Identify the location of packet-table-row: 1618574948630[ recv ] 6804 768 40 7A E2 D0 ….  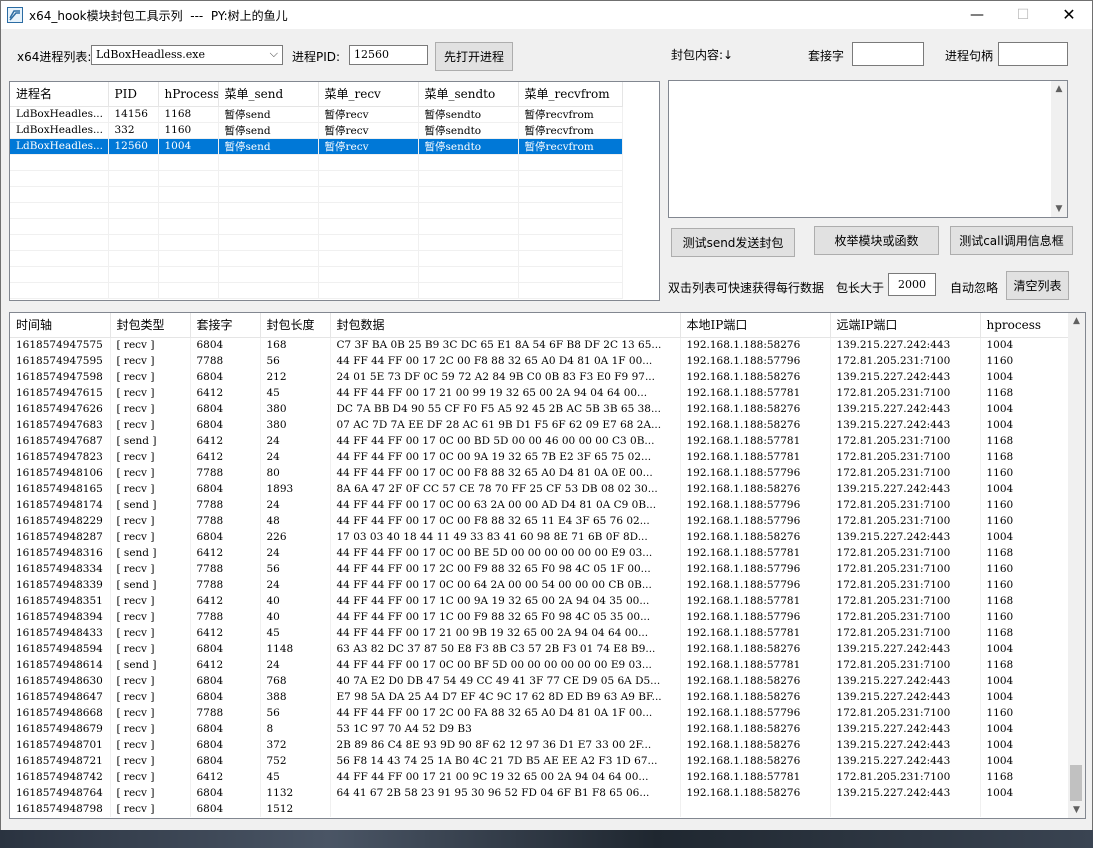
(539, 681).